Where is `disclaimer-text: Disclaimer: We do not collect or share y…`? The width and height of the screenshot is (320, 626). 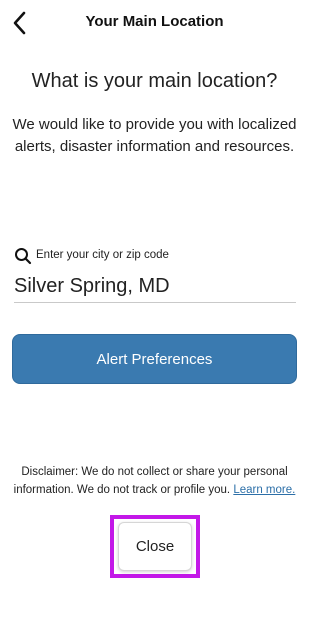 disclaimer-text: Disclaimer: We do not collect or share y… is located at coordinates (154, 481).